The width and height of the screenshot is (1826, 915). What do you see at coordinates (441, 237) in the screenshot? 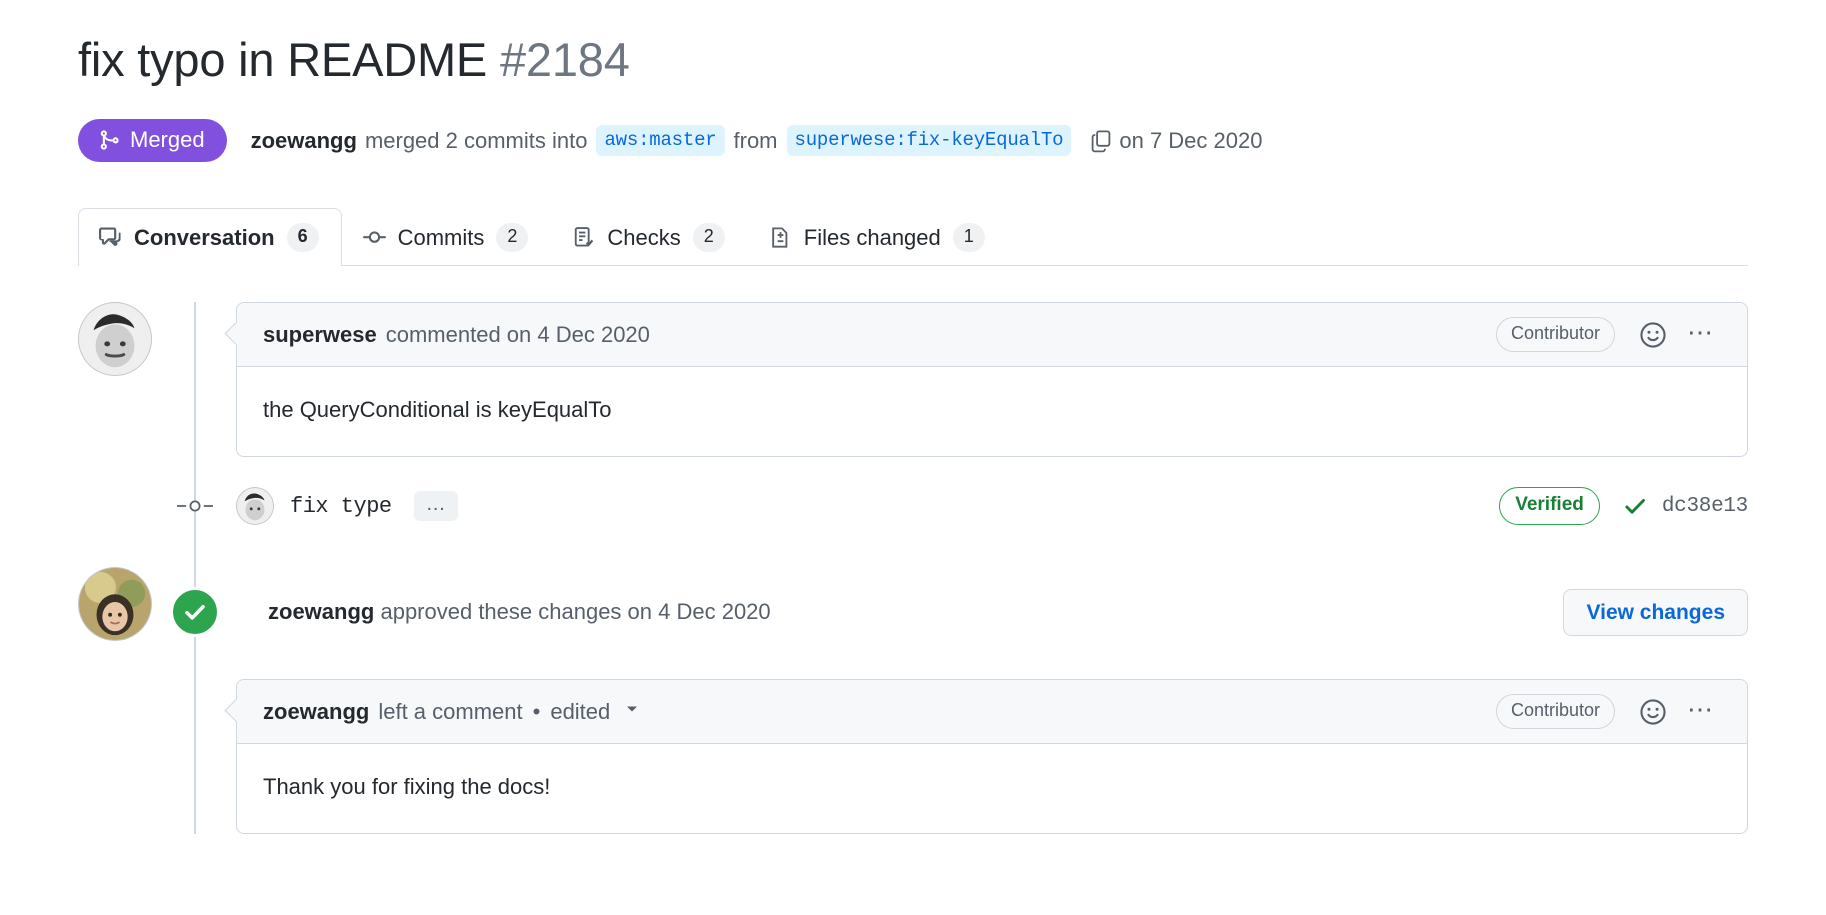
I see `tab-commits-label: Commits` at bounding box center [441, 237].